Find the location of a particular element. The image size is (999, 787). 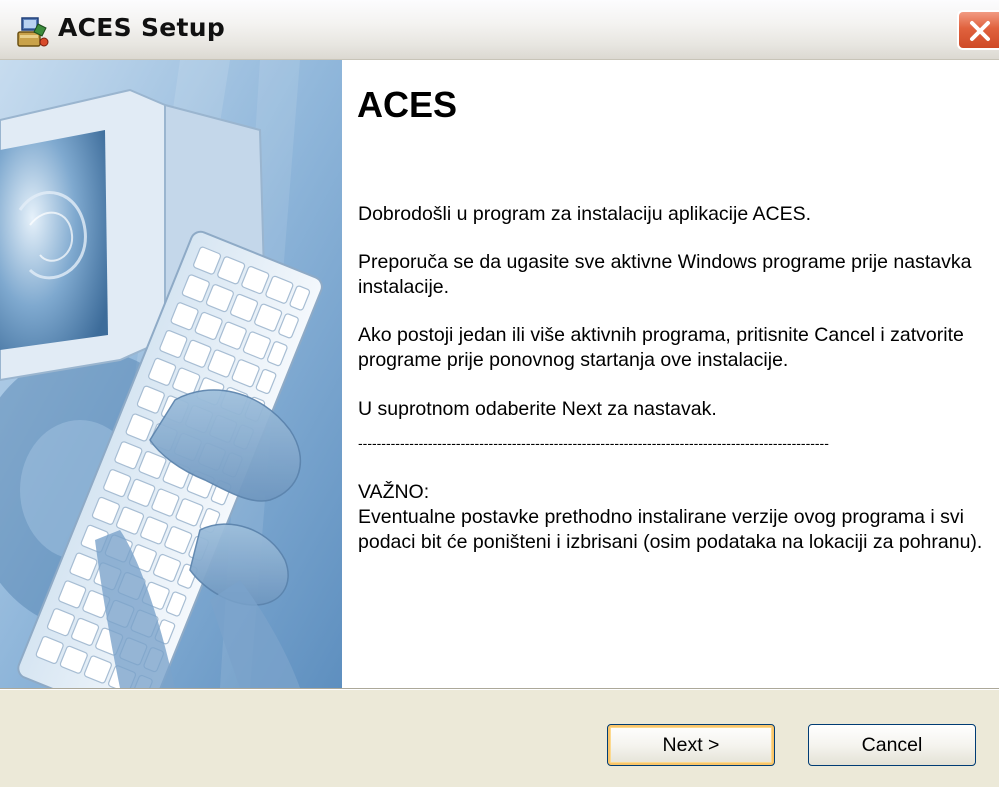

close-x-icon is located at coordinates (980, 31).